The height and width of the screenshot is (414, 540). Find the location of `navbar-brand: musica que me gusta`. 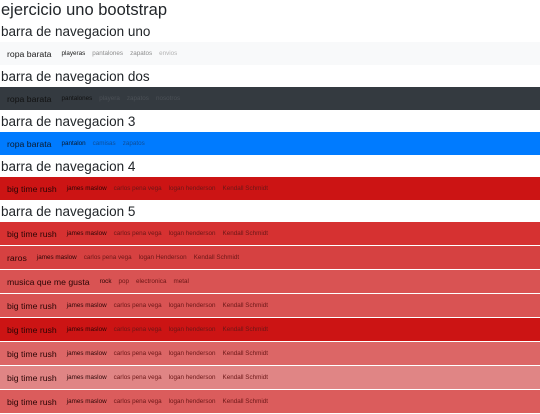

navbar-brand: musica que me gusta is located at coordinates (48, 282).